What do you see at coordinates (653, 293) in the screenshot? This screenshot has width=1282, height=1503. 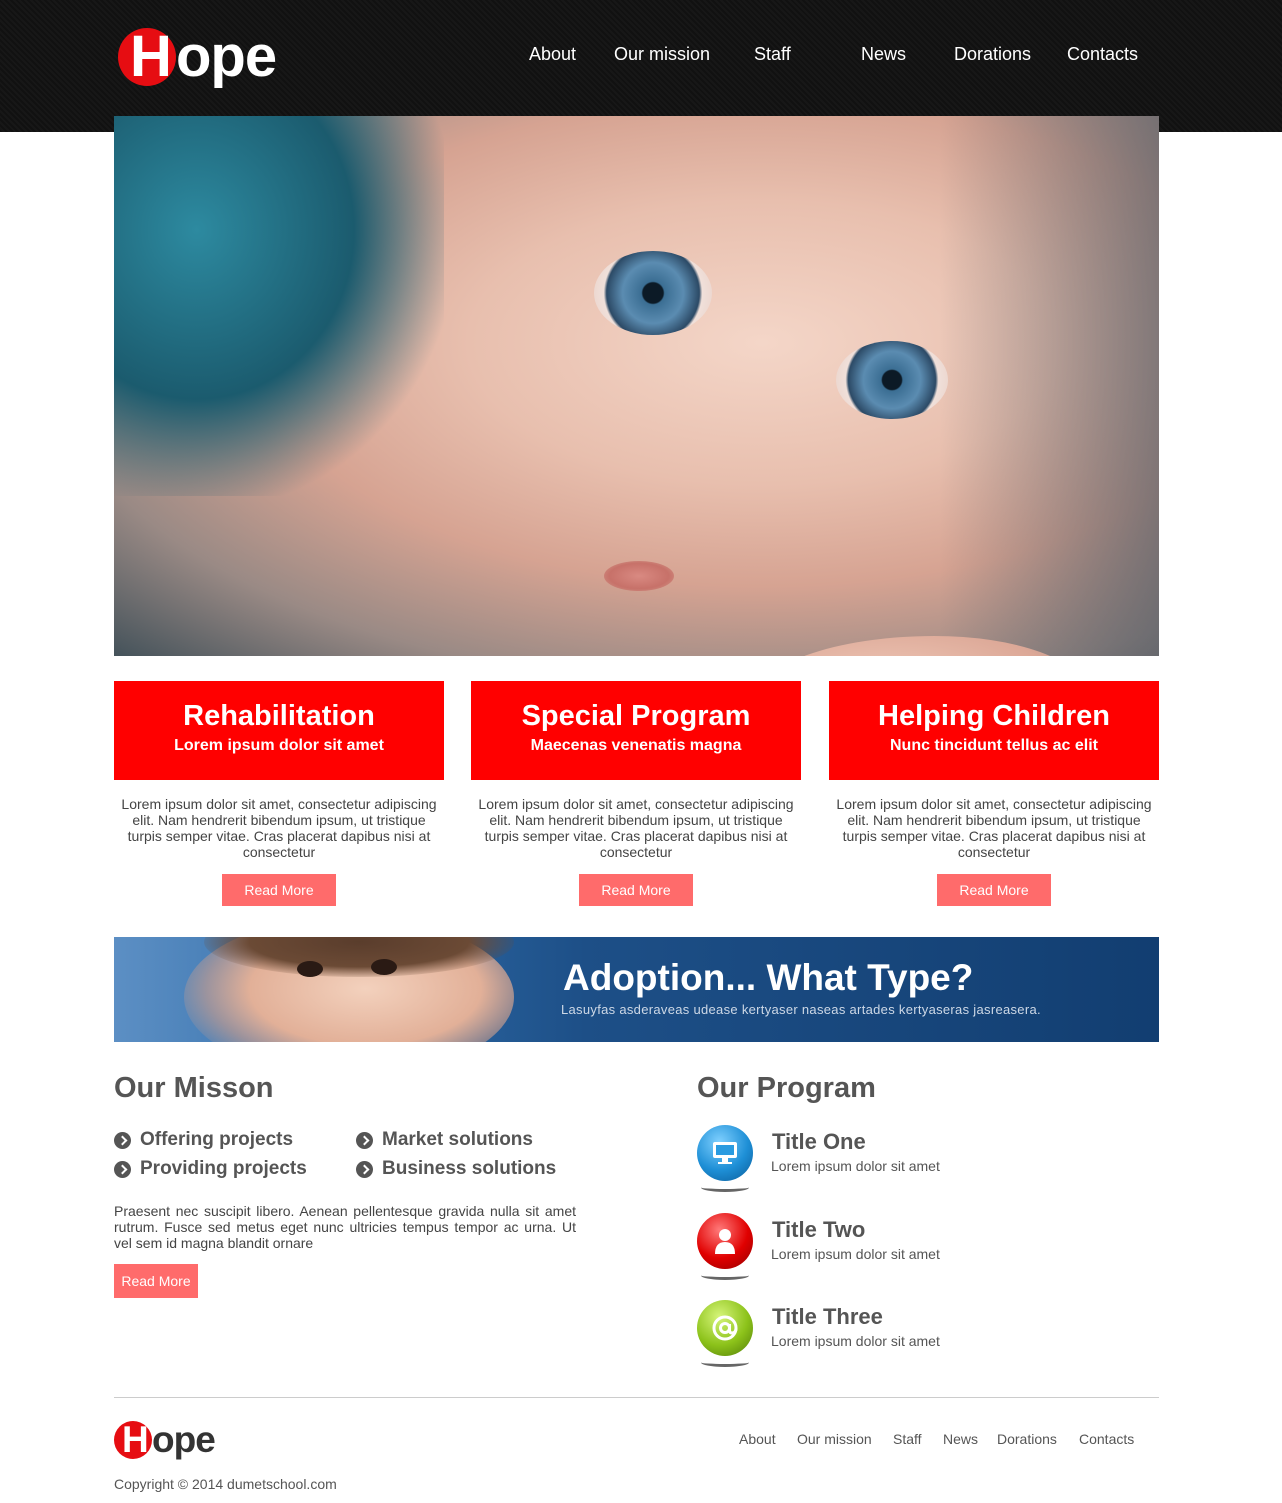 I see `hero-eye-left` at bounding box center [653, 293].